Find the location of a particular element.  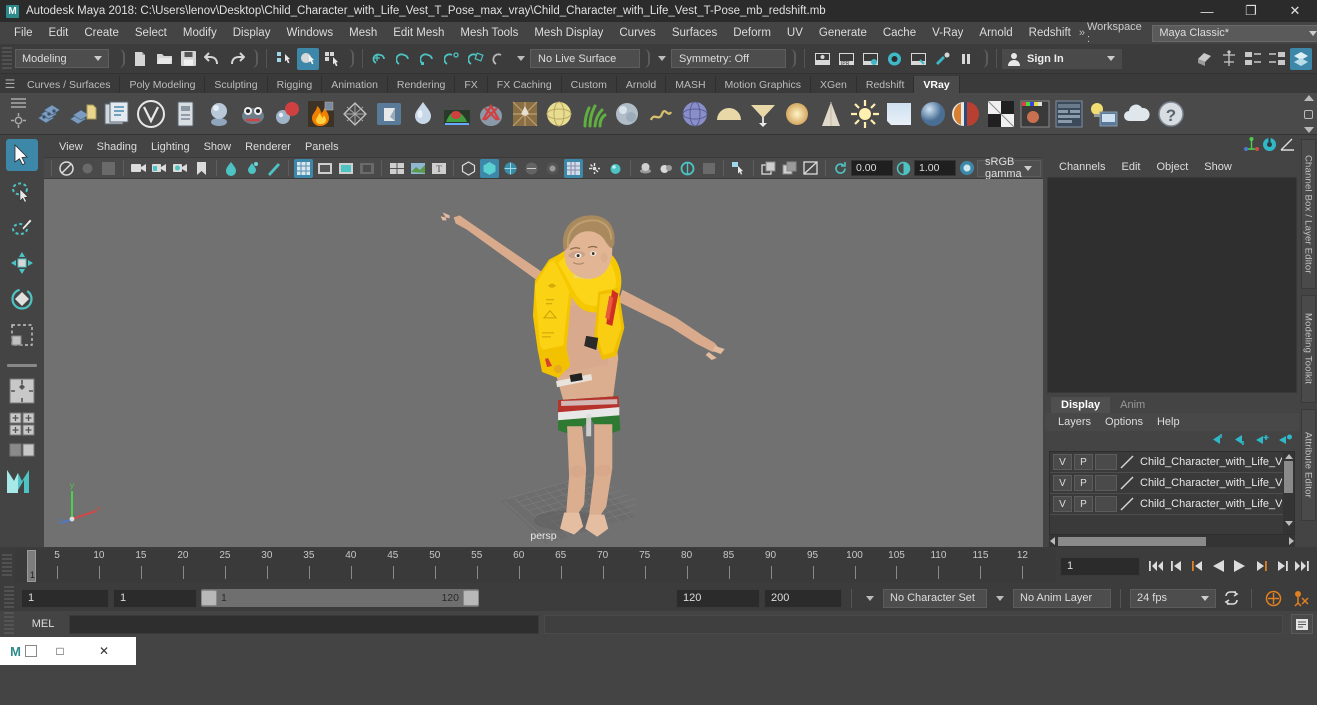

viewport-menu-panels: Panels is located at coordinates (322, 147).